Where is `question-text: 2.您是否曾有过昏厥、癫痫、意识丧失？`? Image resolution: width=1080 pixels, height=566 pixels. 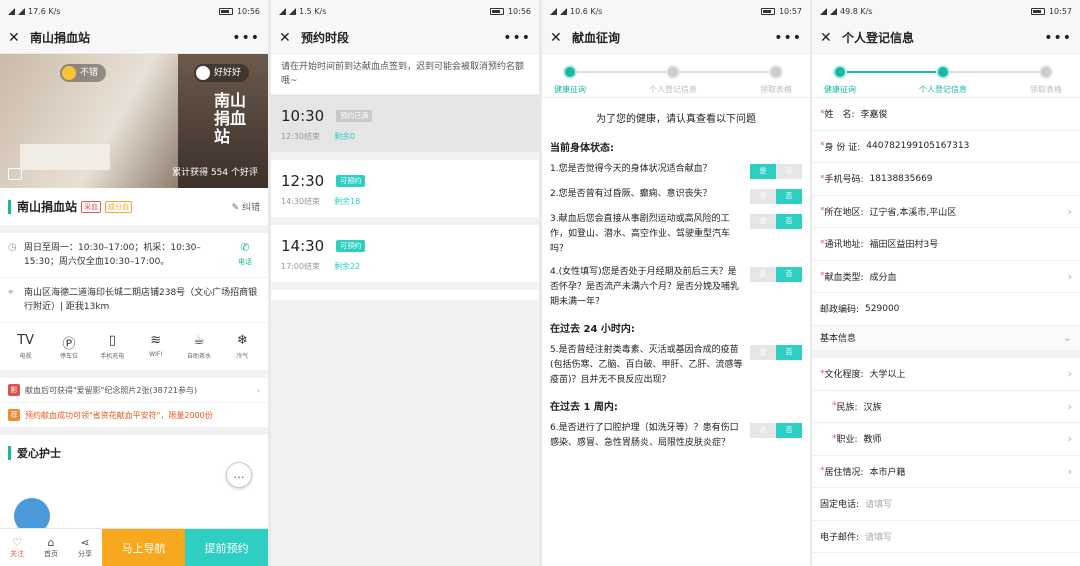 question-text: 2.您是否曾有过昏厥、癫痫、意识丧失？ is located at coordinates (631, 194).